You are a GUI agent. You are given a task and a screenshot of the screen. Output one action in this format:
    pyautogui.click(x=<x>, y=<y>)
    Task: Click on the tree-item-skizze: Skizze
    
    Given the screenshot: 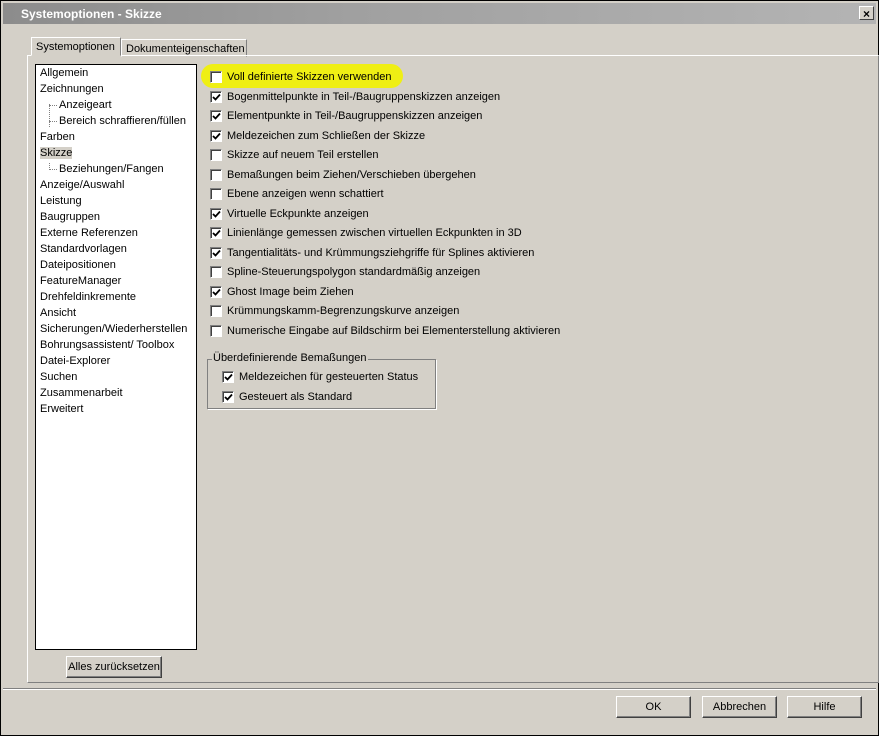 What is the action you would take?
    pyautogui.click(x=56, y=153)
    